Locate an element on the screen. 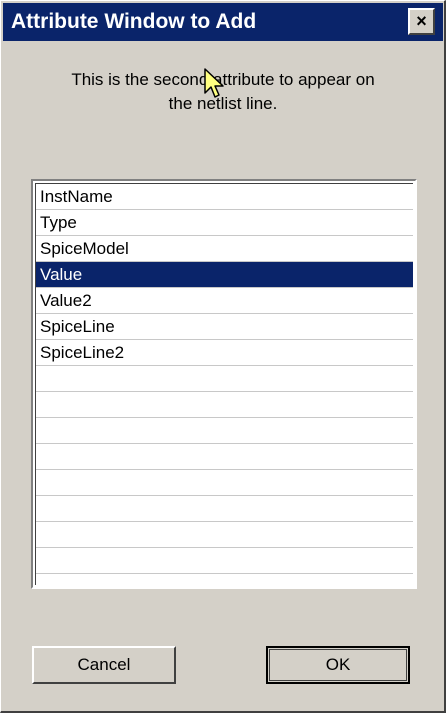 The height and width of the screenshot is (713, 446). list-item-value: Value is located at coordinates (224, 275).